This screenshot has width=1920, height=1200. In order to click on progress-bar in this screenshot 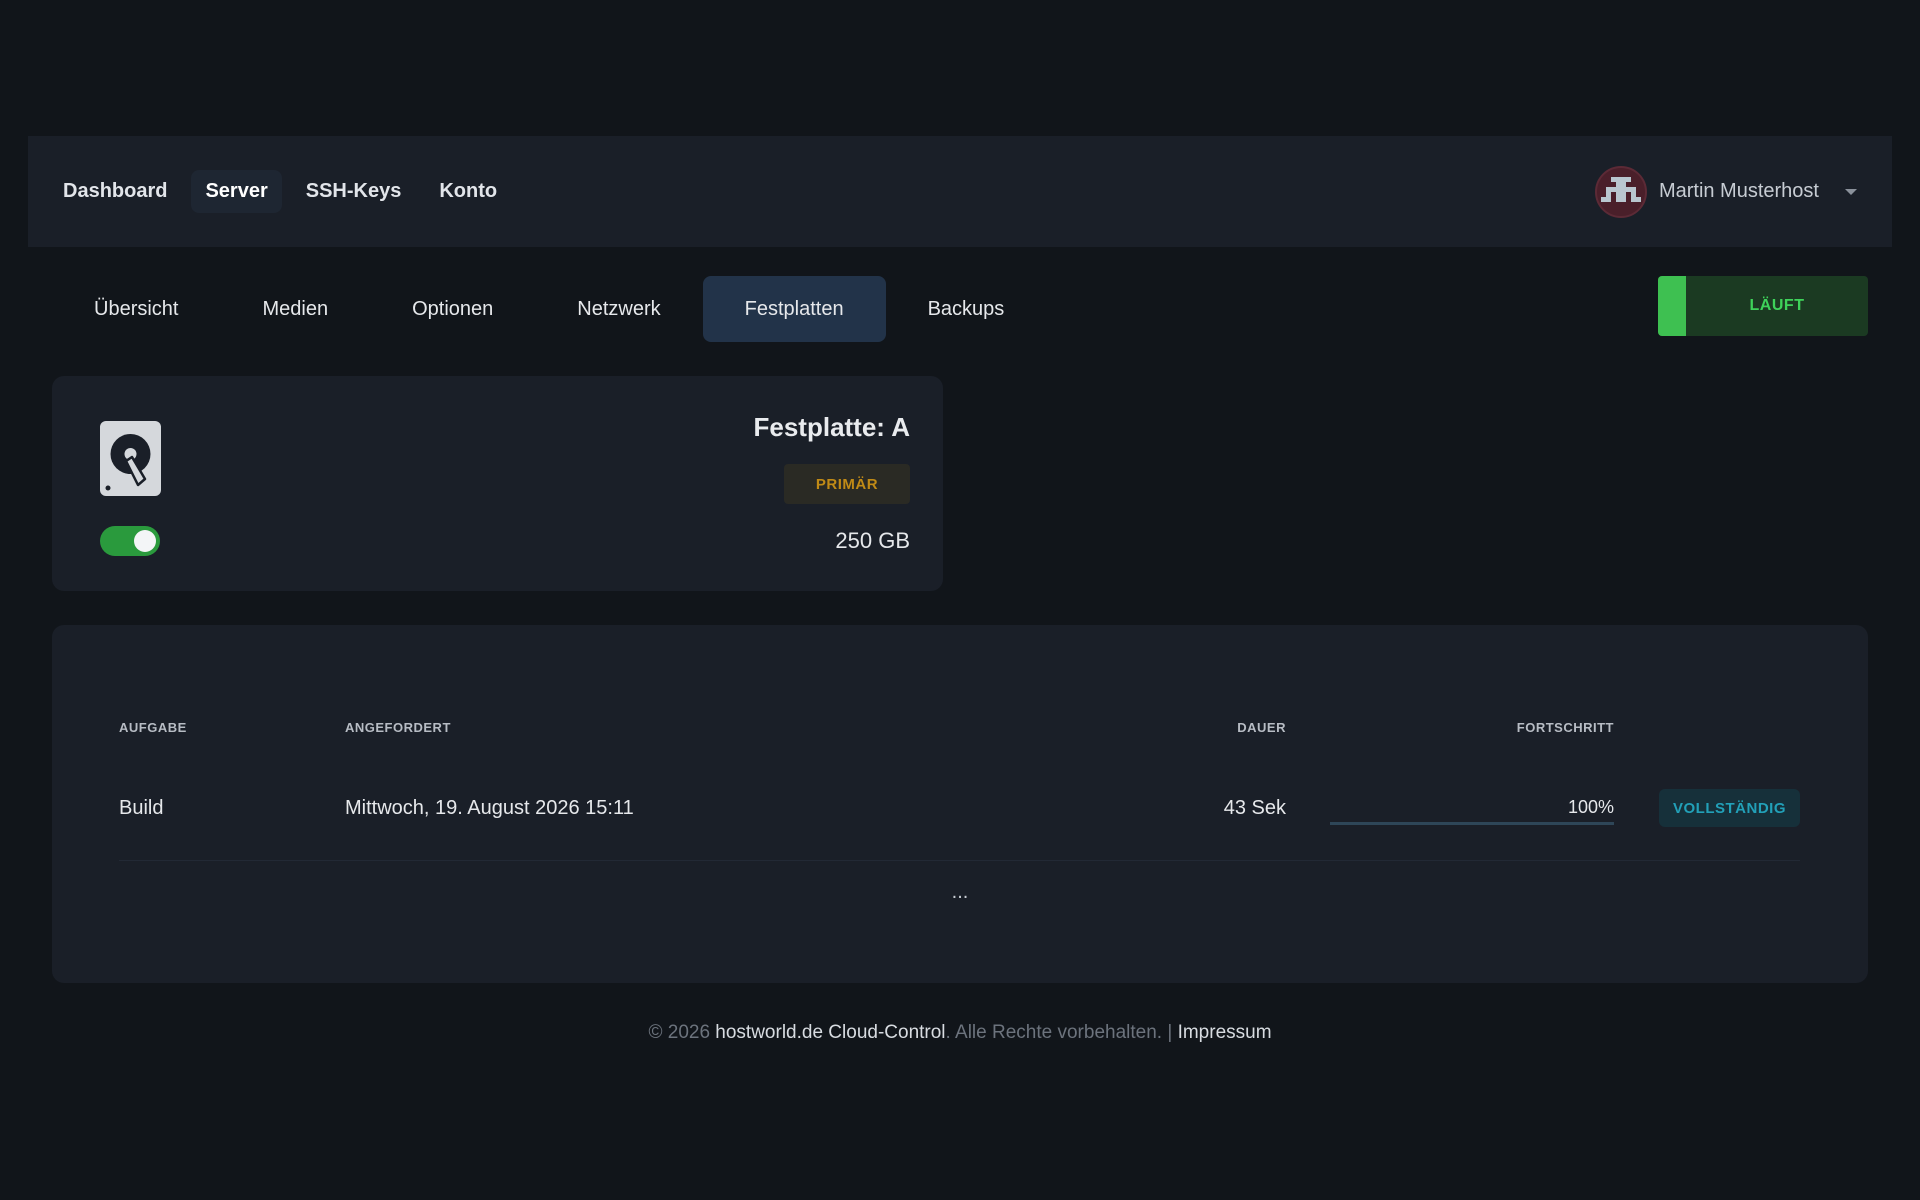, I will do `click(1472, 823)`.